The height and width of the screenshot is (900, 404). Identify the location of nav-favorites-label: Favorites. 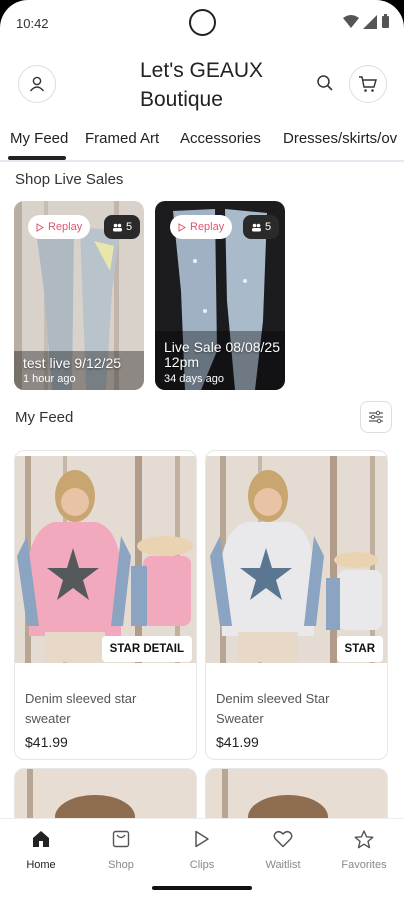
(364, 865).